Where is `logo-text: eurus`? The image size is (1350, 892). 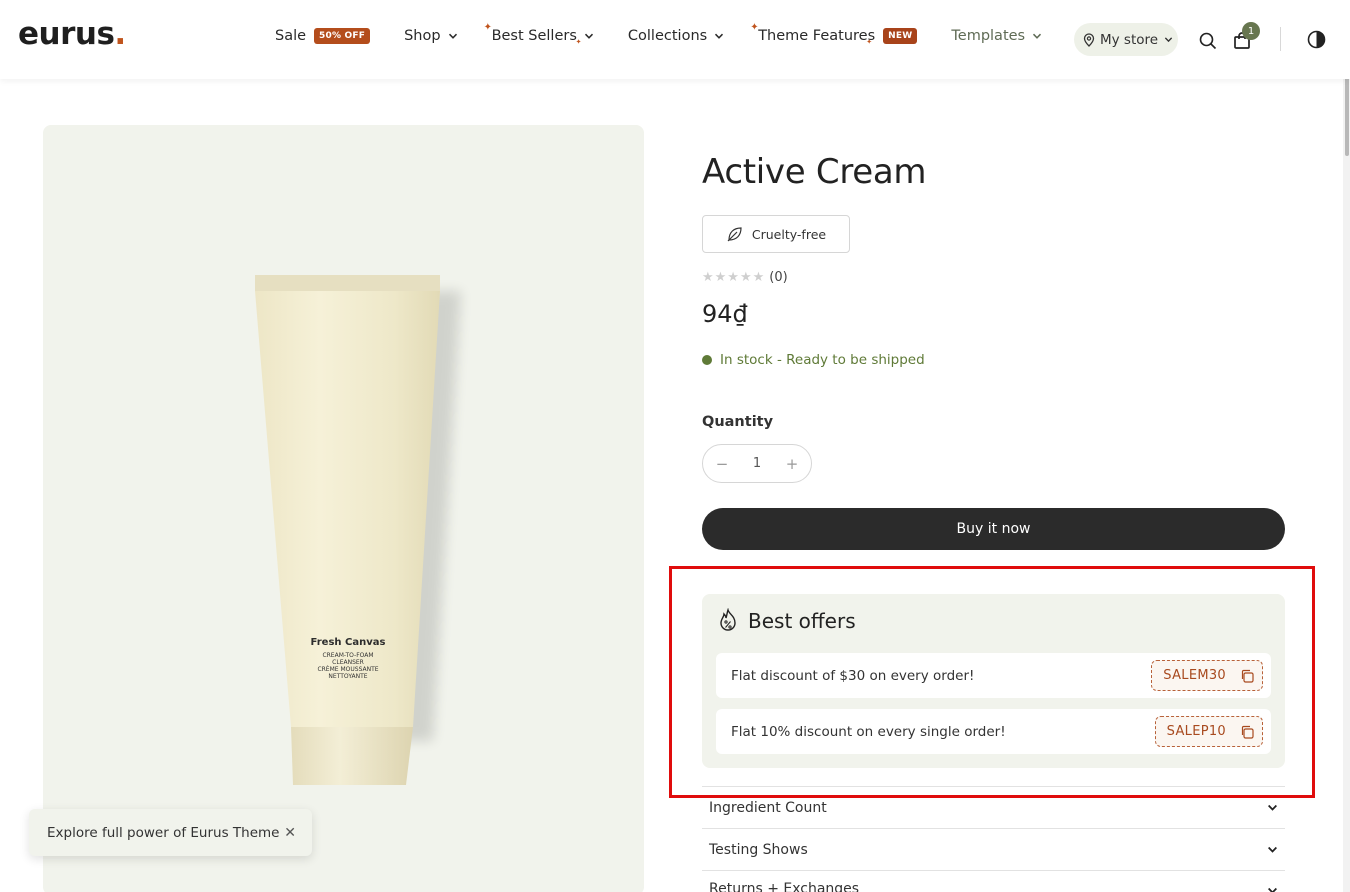 logo-text: eurus is located at coordinates (66, 34).